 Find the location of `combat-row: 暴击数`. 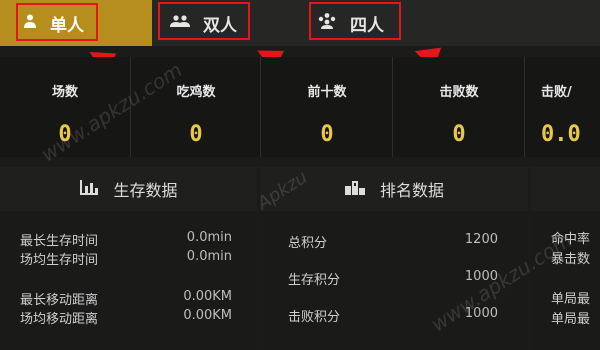

combat-row: 暴击数 is located at coordinates (575, 257).